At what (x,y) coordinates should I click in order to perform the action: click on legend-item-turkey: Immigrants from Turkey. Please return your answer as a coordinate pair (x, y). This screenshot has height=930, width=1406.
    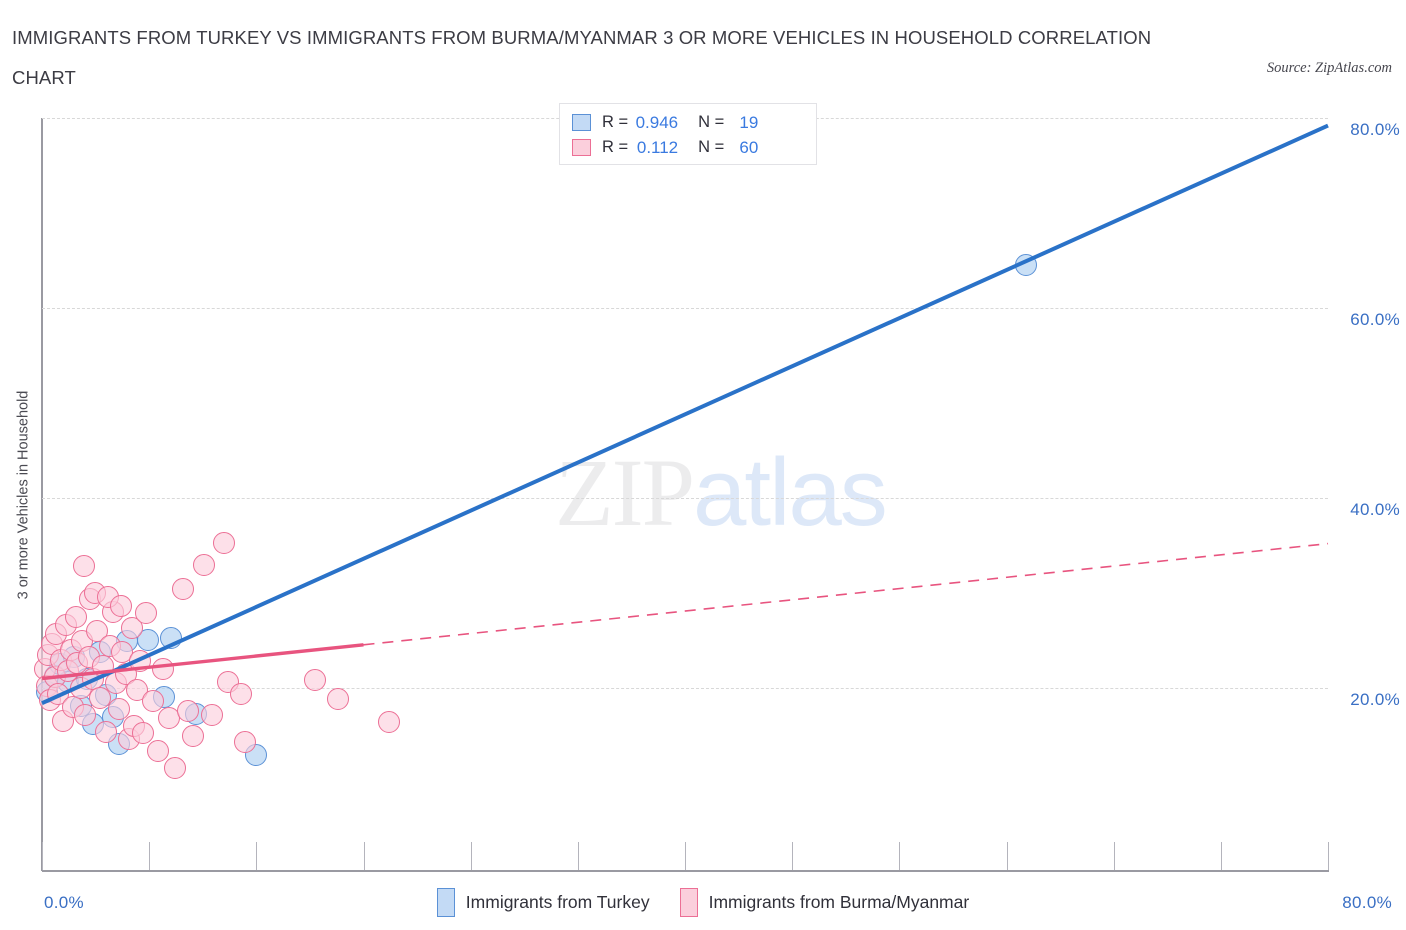
    Looking at the image, I should click on (543, 902).